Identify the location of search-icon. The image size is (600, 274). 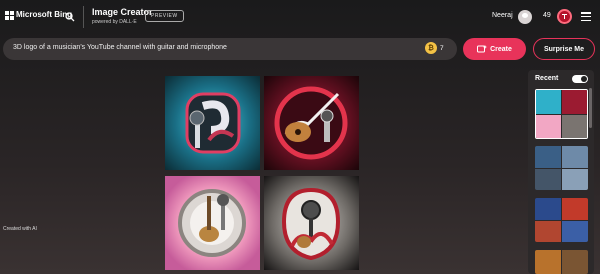
(70, 17).